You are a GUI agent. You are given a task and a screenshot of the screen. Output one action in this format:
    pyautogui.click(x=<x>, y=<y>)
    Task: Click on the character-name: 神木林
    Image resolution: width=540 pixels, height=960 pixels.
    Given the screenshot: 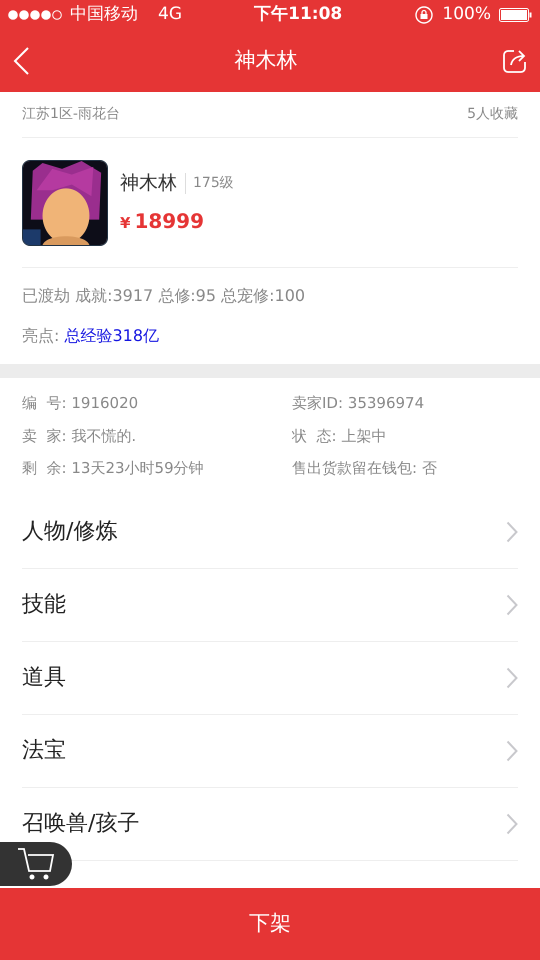 What is the action you would take?
    pyautogui.click(x=148, y=183)
    